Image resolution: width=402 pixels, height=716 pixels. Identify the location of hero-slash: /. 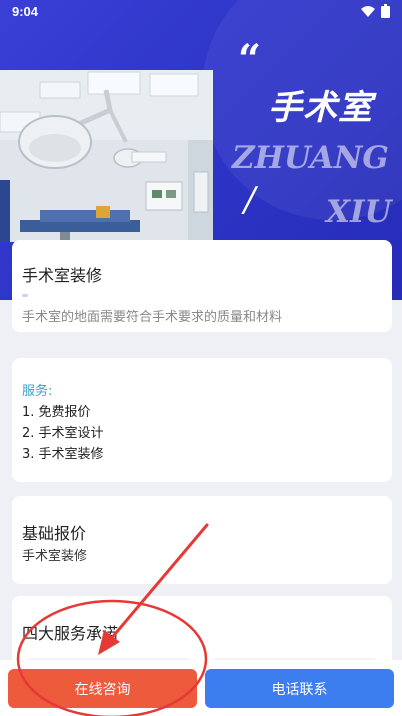
(250, 200).